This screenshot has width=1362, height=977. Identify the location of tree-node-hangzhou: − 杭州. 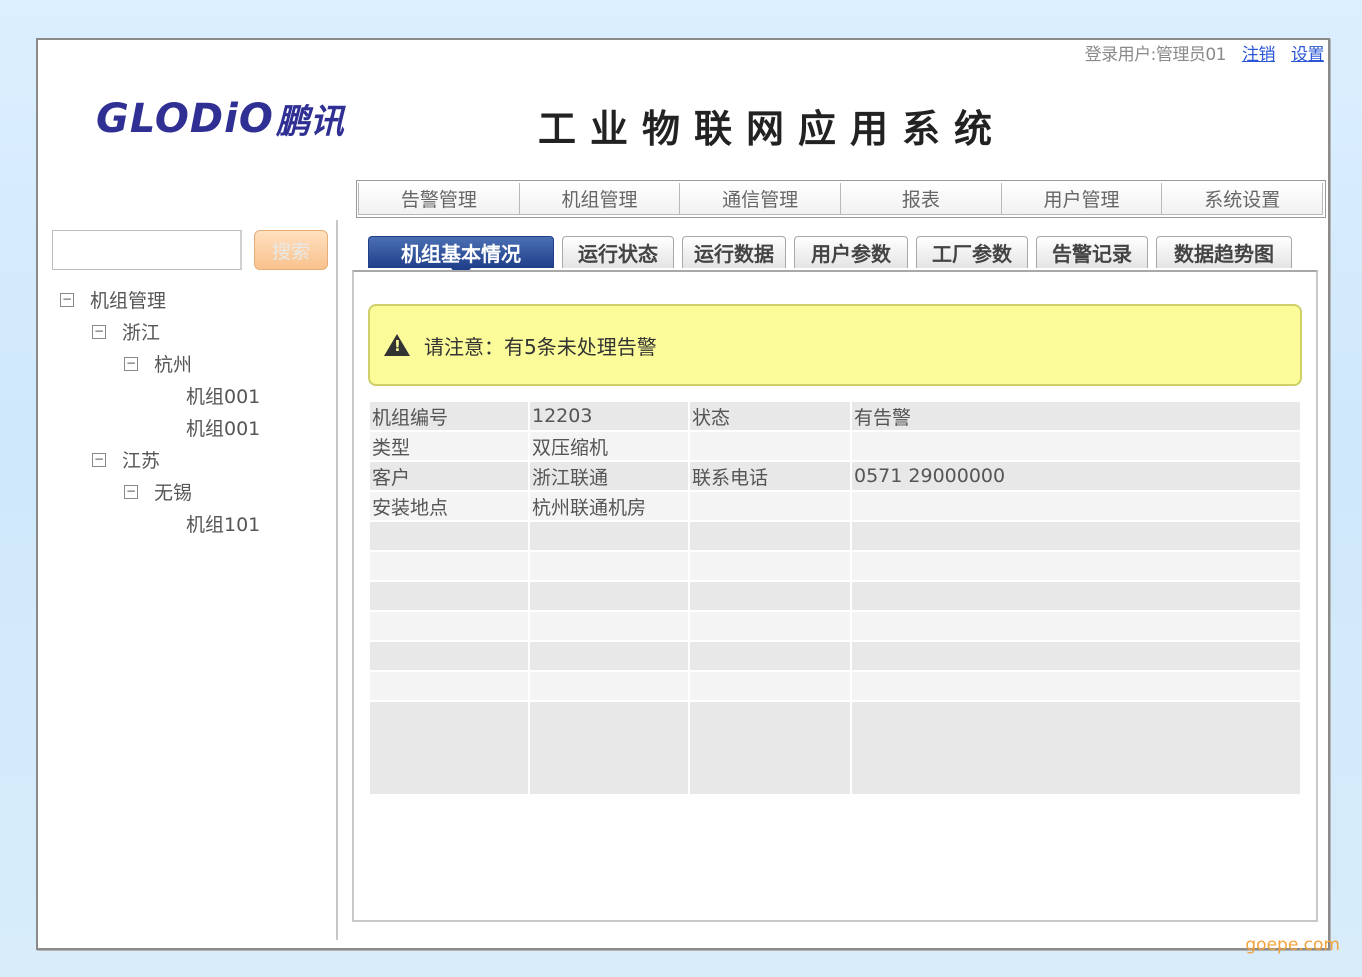
(158, 363).